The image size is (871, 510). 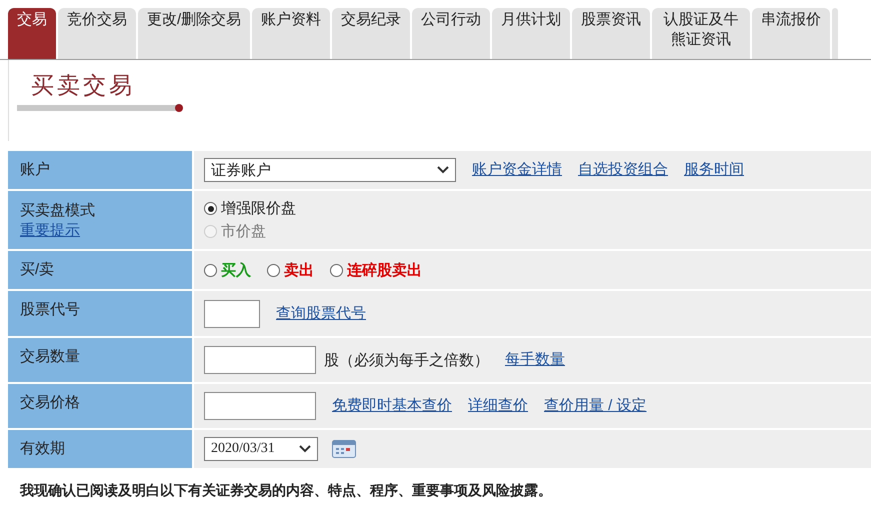 What do you see at coordinates (285, 490) in the screenshot?
I see `declaration-text: 我现确认已阅读及明白以下有关证券交易的内容、特点、程序、重要事项及风险披露。` at bounding box center [285, 490].